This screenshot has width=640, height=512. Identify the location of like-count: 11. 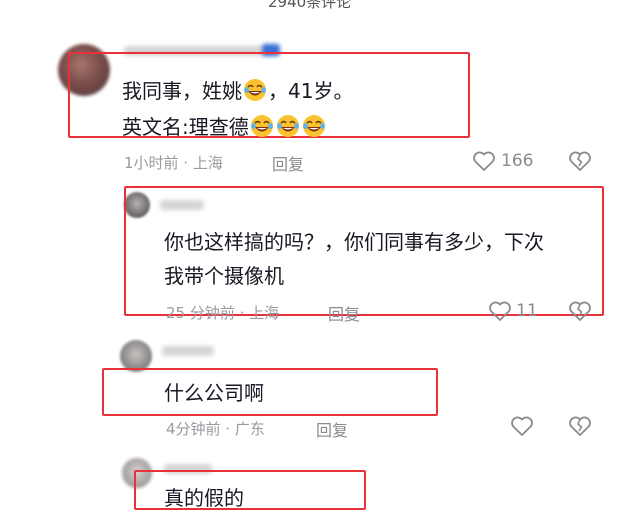
(527, 311).